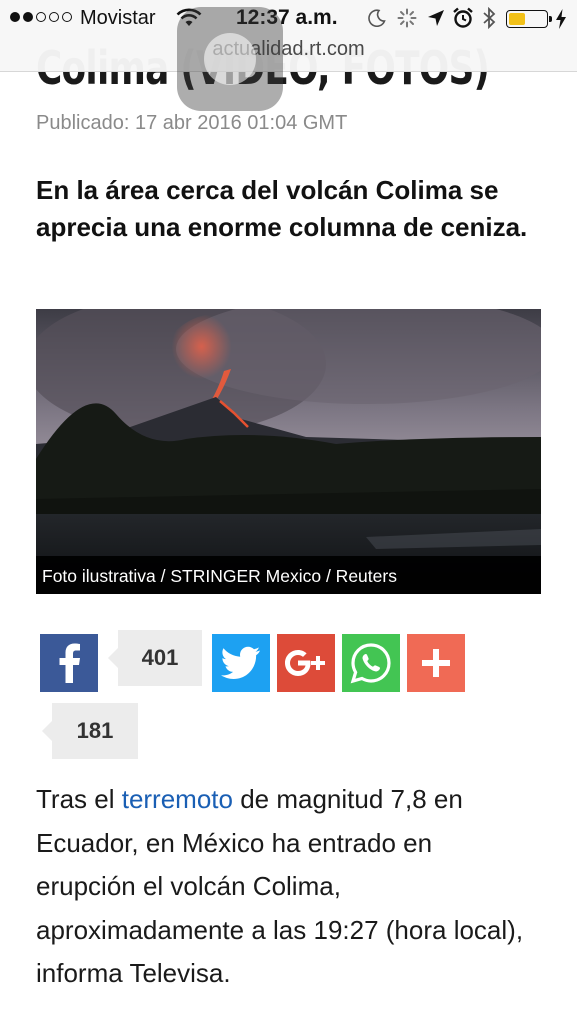  I want to click on location-arrow-icon, so click(436, 18).